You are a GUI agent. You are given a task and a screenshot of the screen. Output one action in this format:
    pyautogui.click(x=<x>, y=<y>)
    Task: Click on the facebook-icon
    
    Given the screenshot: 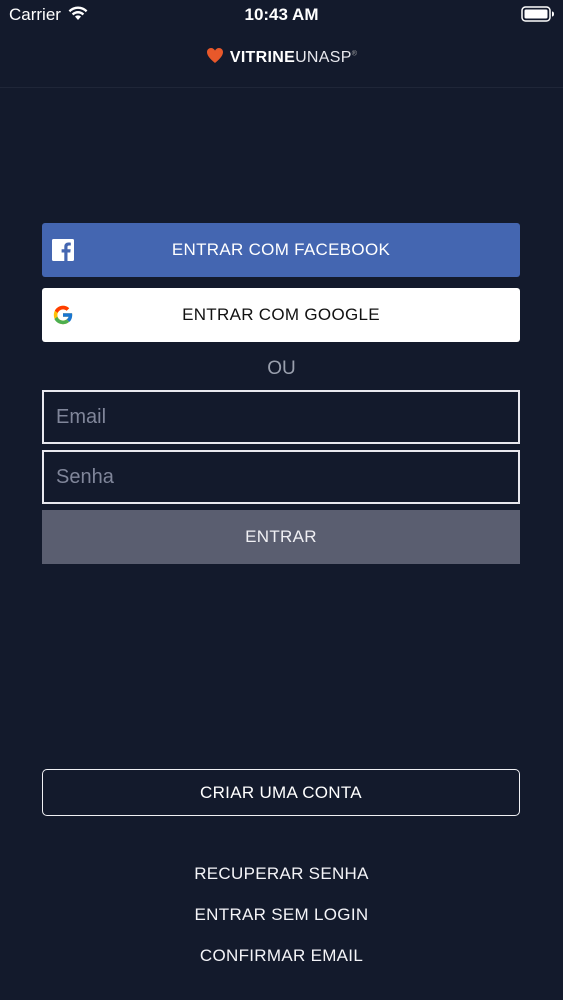 What is the action you would take?
    pyautogui.click(x=63, y=250)
    